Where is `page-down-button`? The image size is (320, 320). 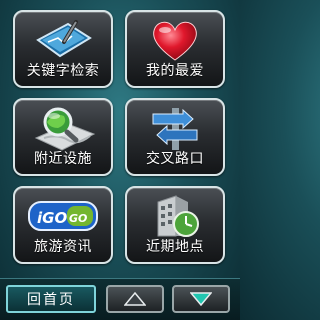 page-down-button is located at coordinates (201, 299).